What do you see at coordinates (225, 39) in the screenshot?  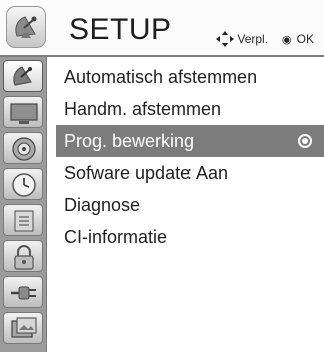 I see `move-arrows-icon` at bounding box center [225, 39].